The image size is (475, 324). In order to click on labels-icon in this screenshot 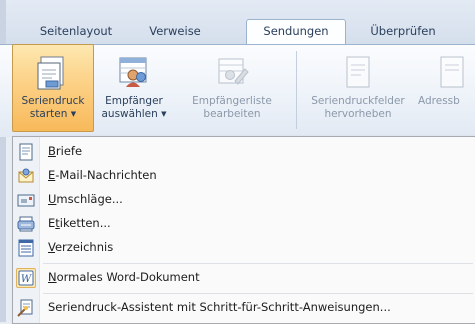, I will do `click(26, 224)`.